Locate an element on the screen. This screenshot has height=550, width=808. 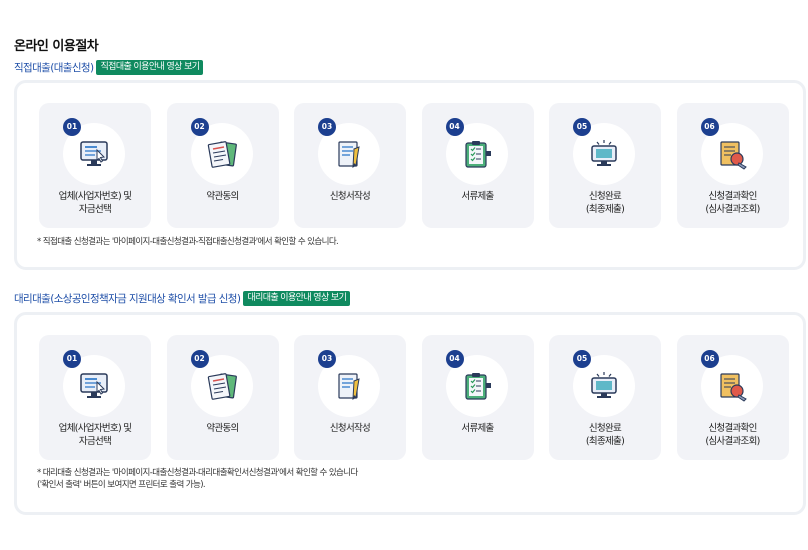
direct-step-5: 05 신청완료 (최종제출) is located at coordinates (605, 165).